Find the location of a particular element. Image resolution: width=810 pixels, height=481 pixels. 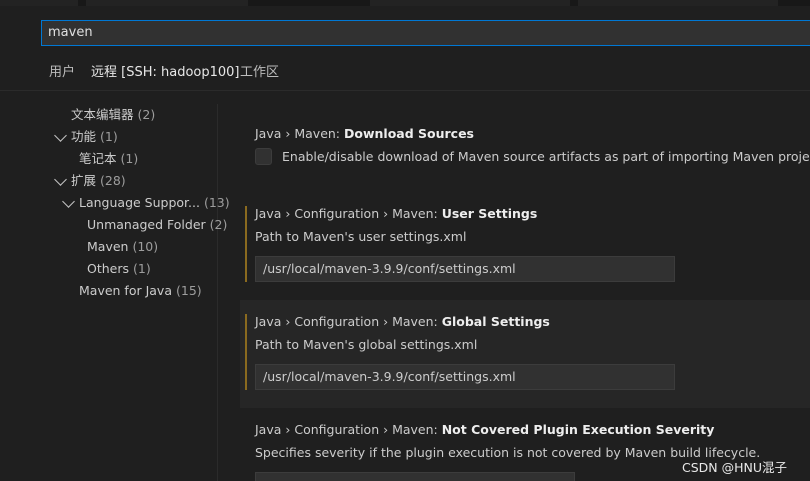

toc-count: (13) is located at coordinates (216, 202).